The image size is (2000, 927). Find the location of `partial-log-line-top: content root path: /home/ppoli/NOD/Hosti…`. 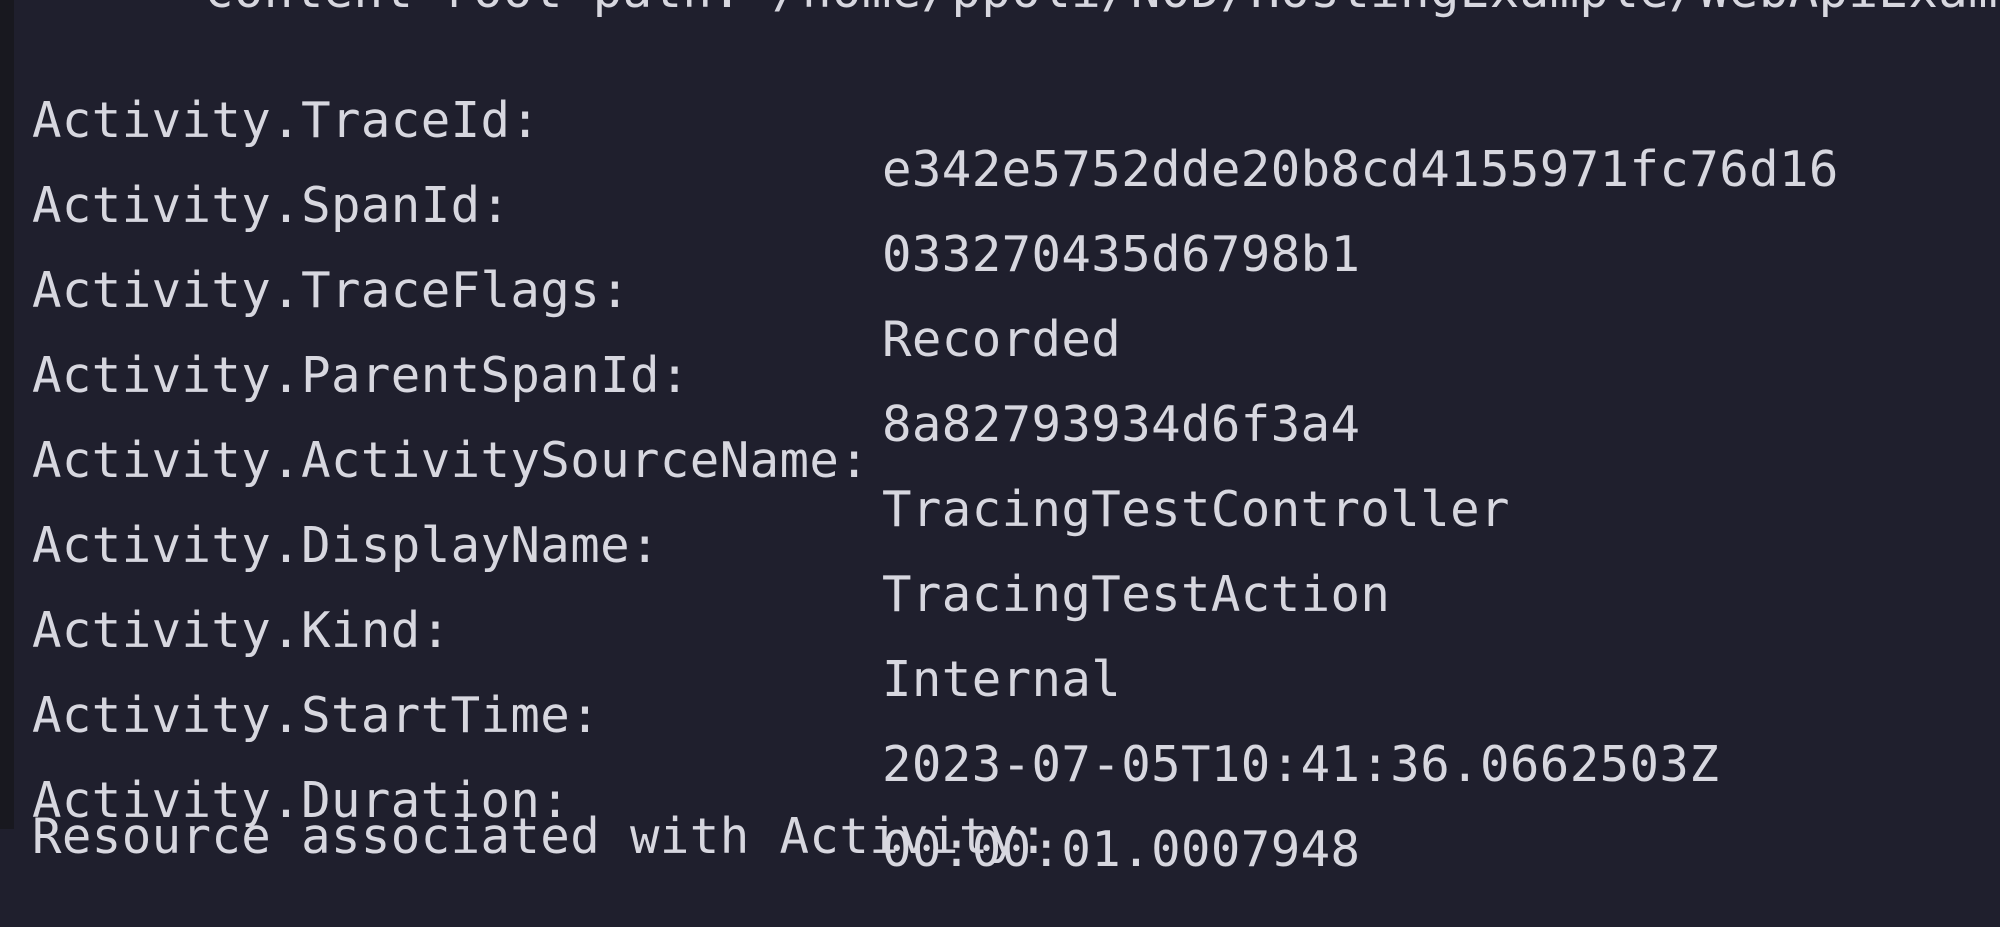

partial-log-line-top: content root path: /home/ppoli/NOD/Hosti… is located at coordinates (1102, 7).